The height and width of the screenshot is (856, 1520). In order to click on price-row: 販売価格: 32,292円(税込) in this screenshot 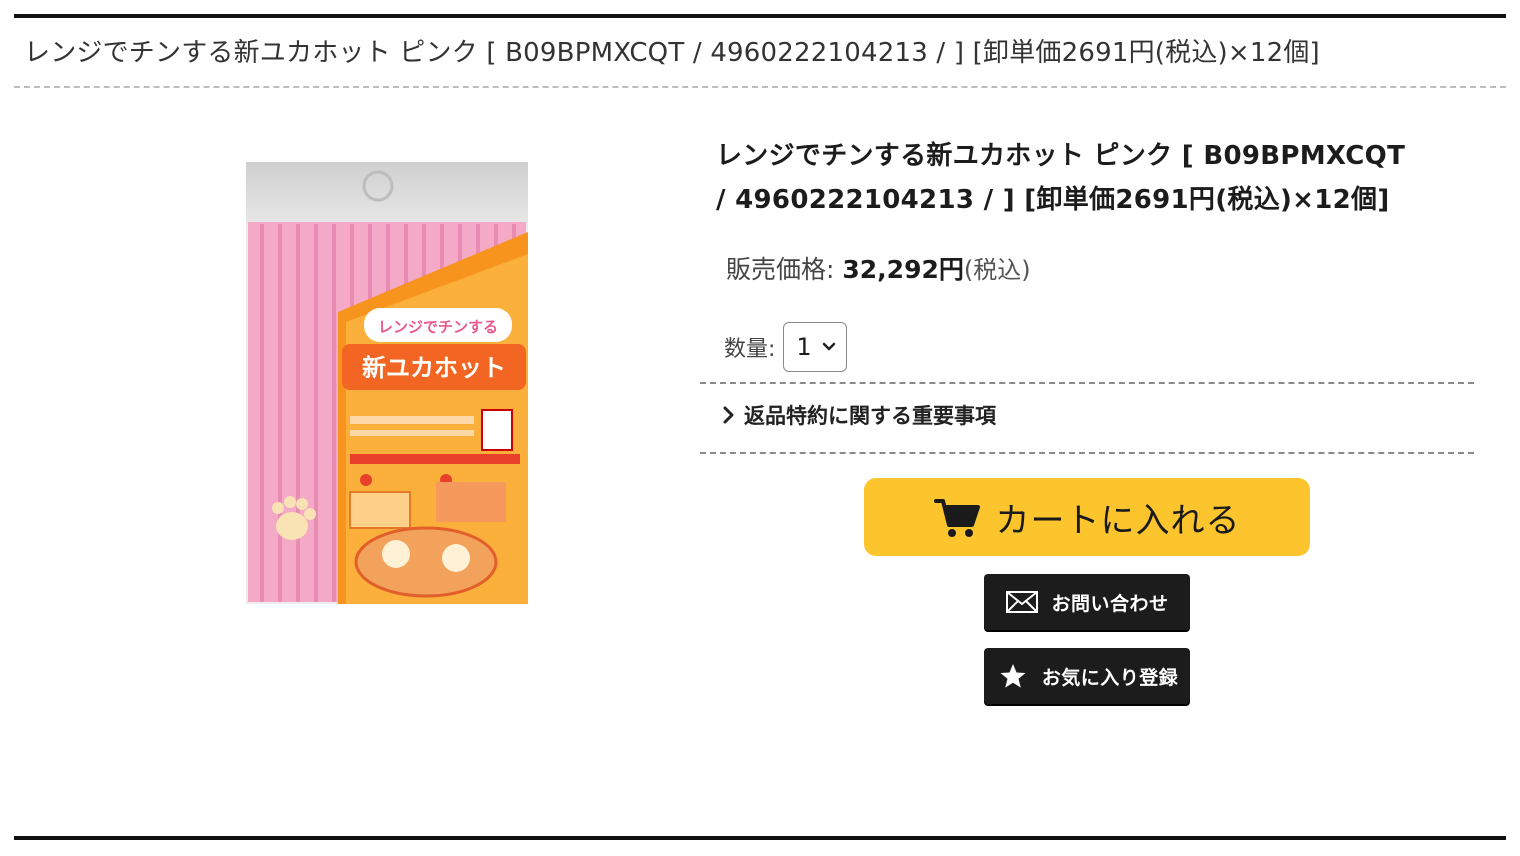, I will do `click(878, 268)`.